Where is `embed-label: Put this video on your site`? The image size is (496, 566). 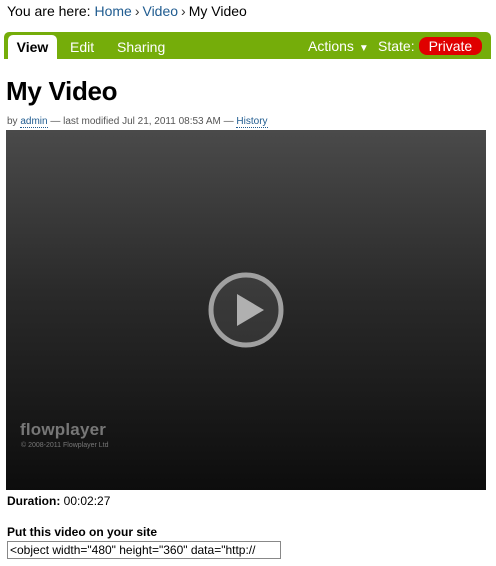 embed-label: Put this video on your site is located at coordinates (82, 532).